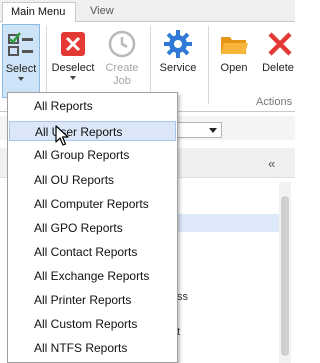  What do you see at coordinates (104, 276) in the screenshot?
I see `menu-item-all-exchange-reports: All Exchange Reports` at bounding box center [104, 276].